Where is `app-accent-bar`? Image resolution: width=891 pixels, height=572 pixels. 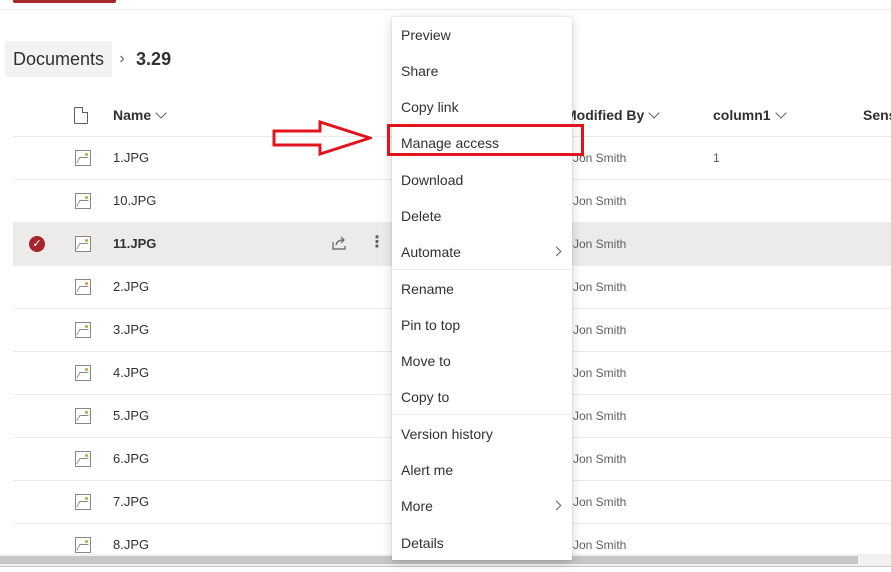 app-accent-bar is located at coordinates (64, 1).